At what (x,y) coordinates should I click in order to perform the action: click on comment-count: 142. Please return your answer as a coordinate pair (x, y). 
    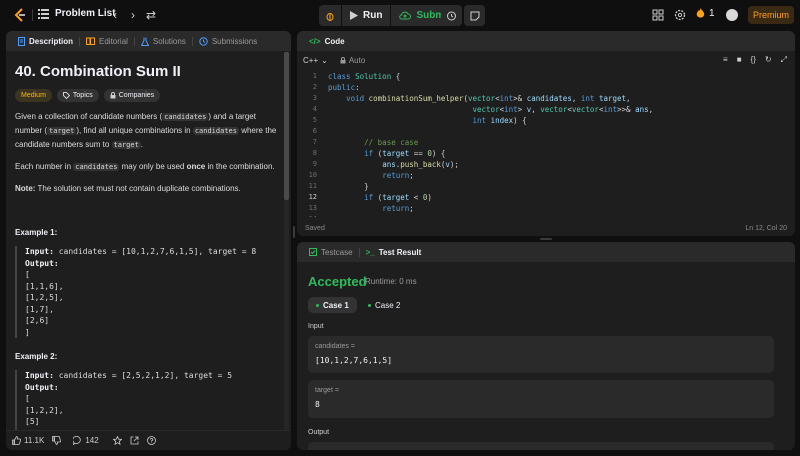
    Looking at the image, I should click on (92, 440).